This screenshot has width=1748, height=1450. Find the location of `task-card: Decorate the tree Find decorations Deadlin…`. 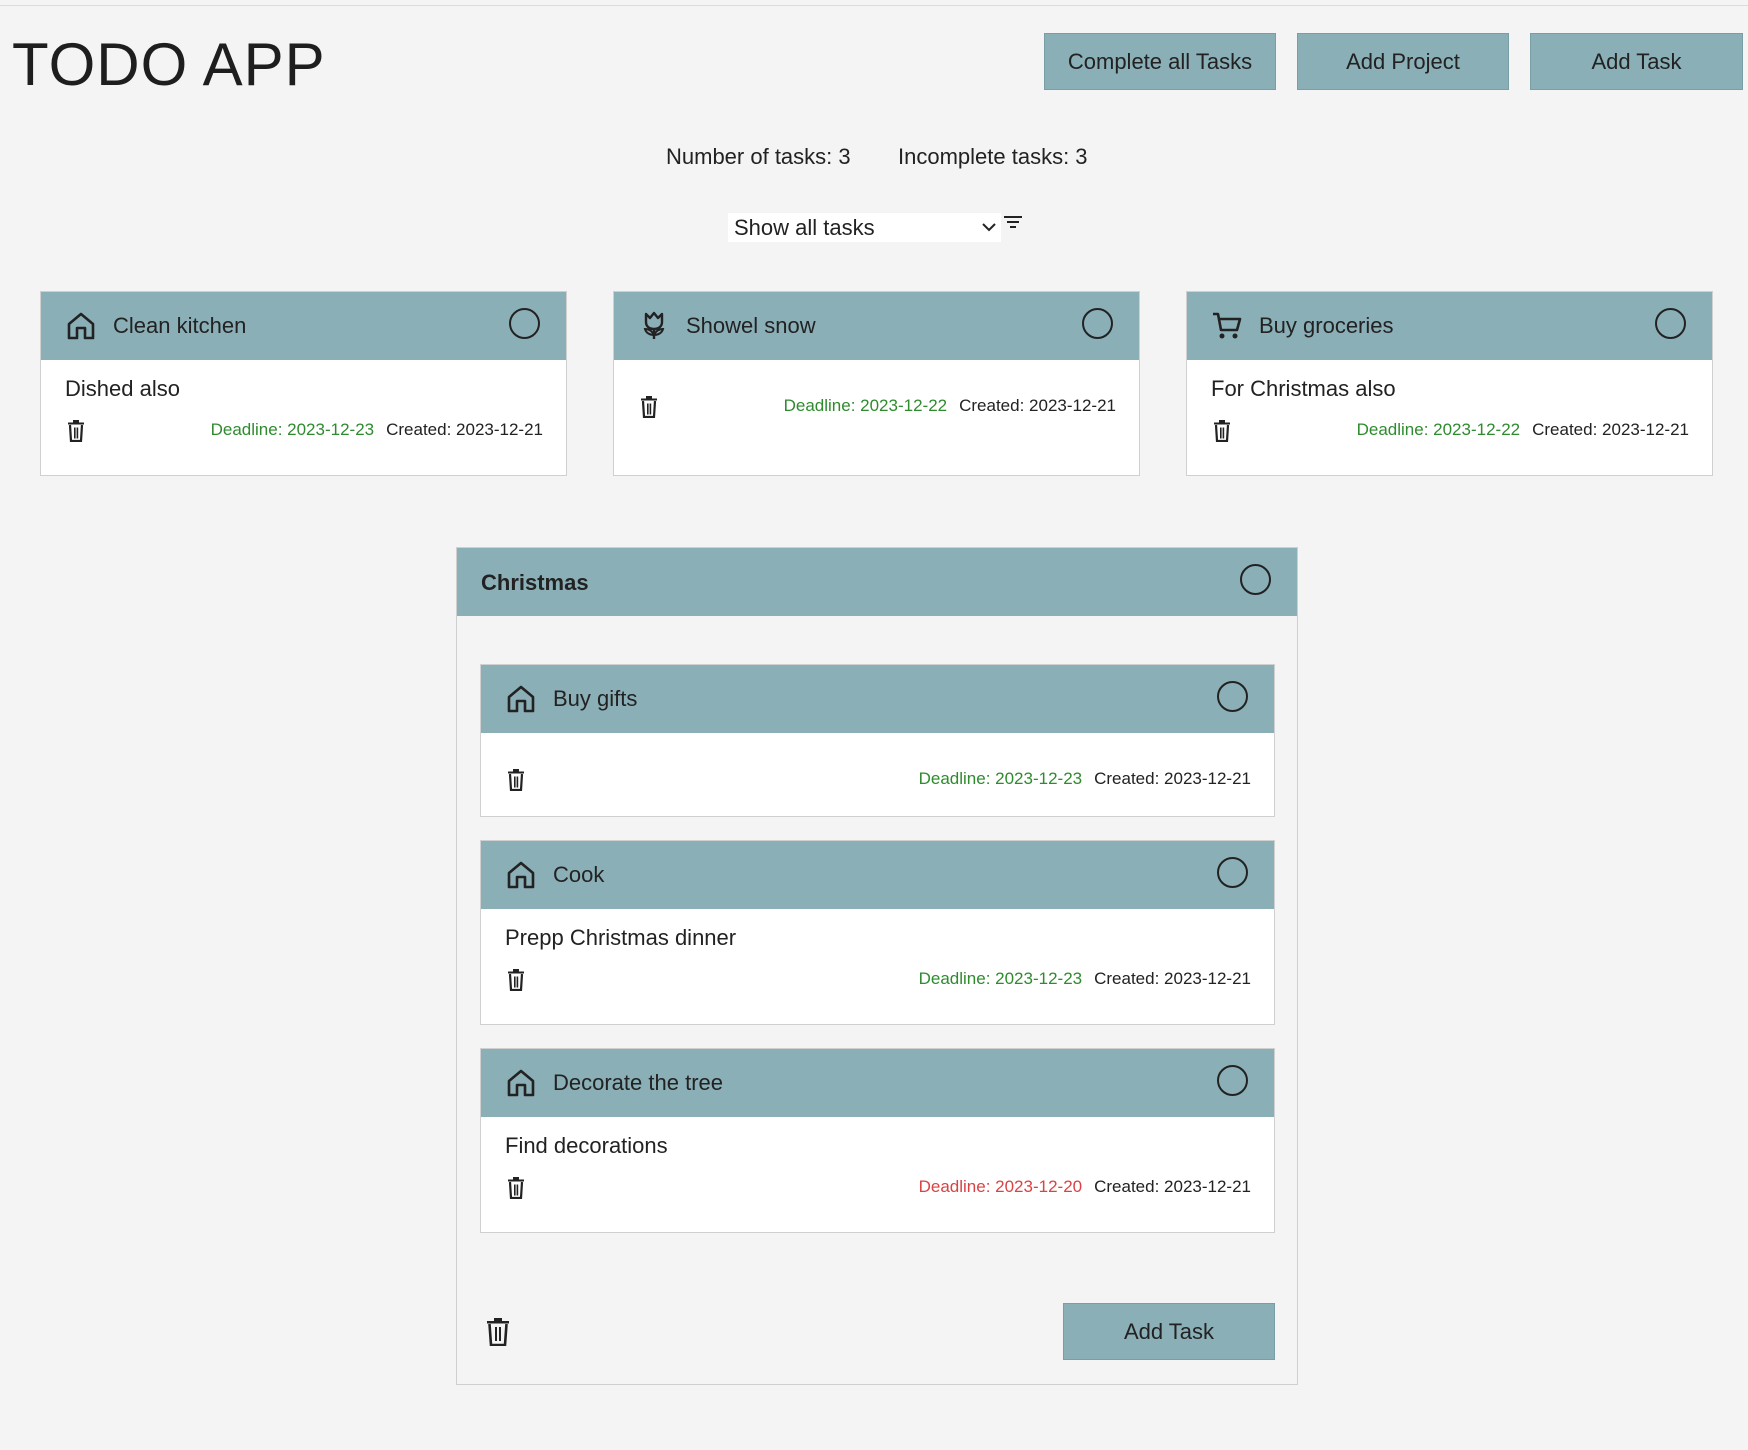

task-card: Decorate the tree Find decorations Deadlin… is located at coordinates (877, 1140).